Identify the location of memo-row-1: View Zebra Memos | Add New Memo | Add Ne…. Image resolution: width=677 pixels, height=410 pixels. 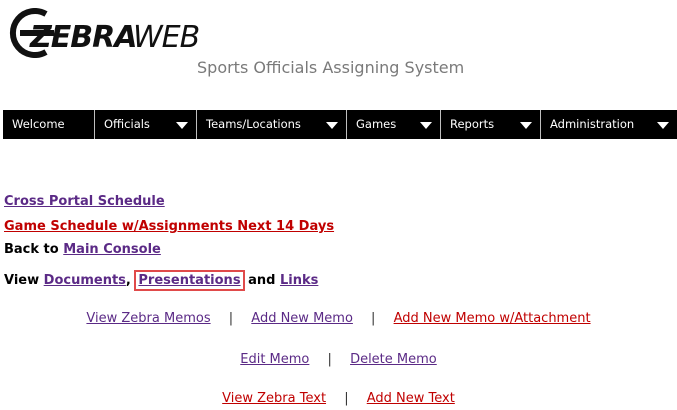
(338, 318).